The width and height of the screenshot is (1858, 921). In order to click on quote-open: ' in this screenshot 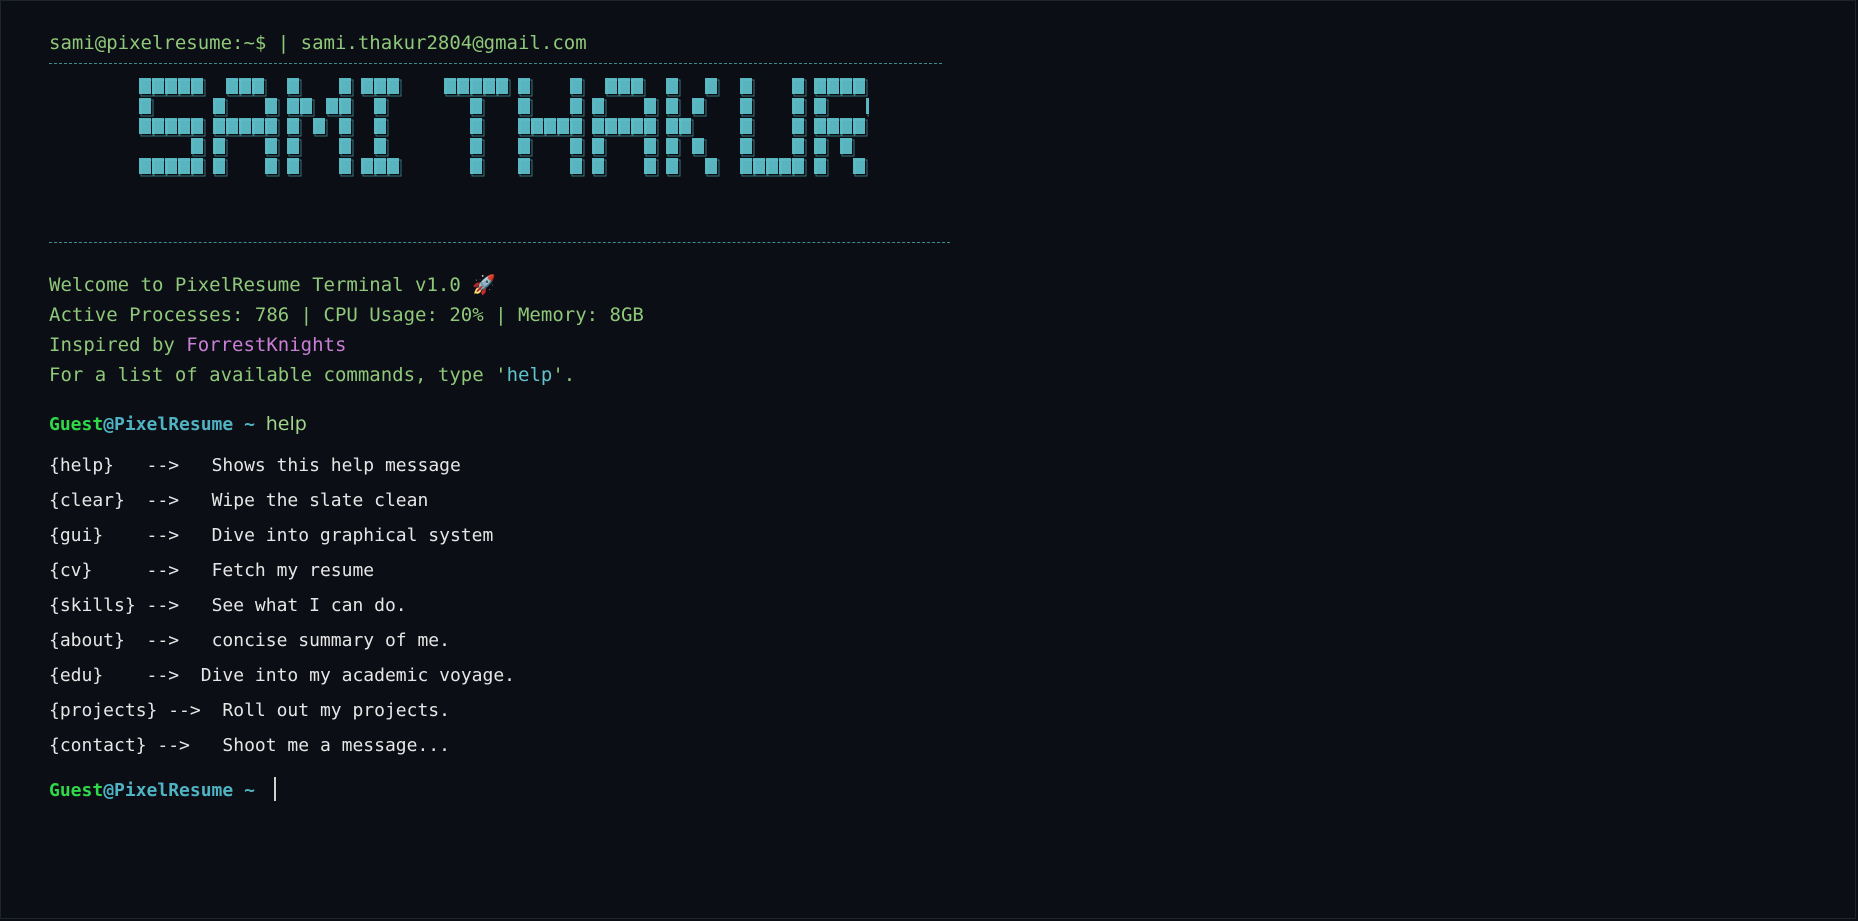, I will do `click(501, 375)`.